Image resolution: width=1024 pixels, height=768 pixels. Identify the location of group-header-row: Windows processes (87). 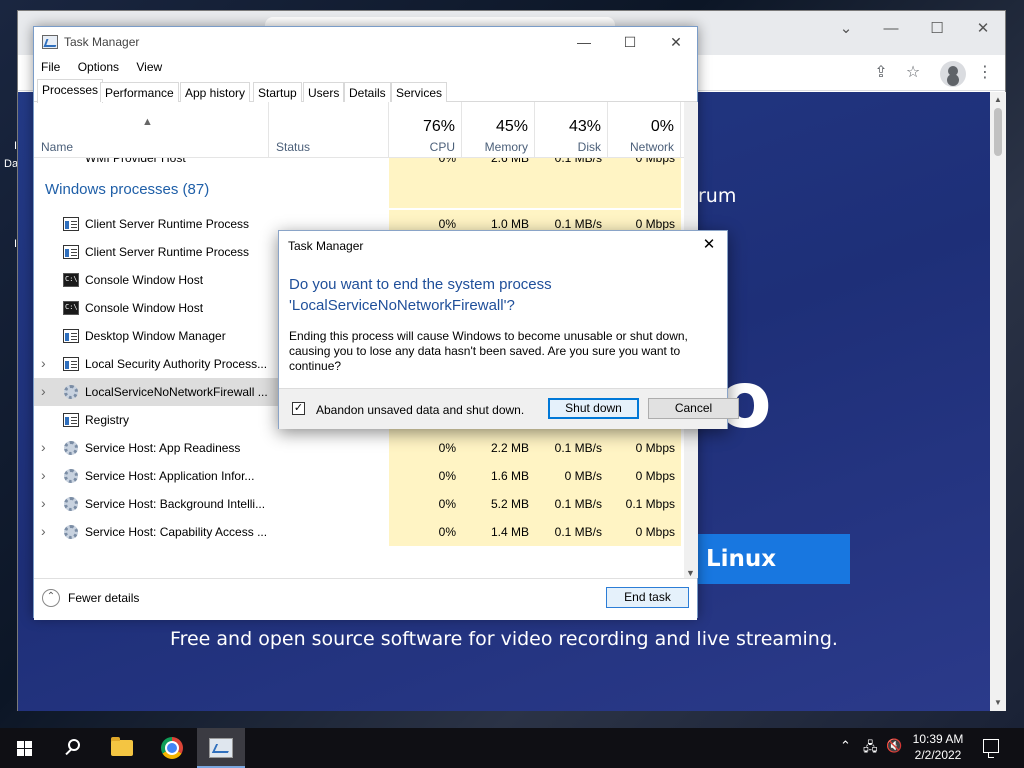
(359, 190).